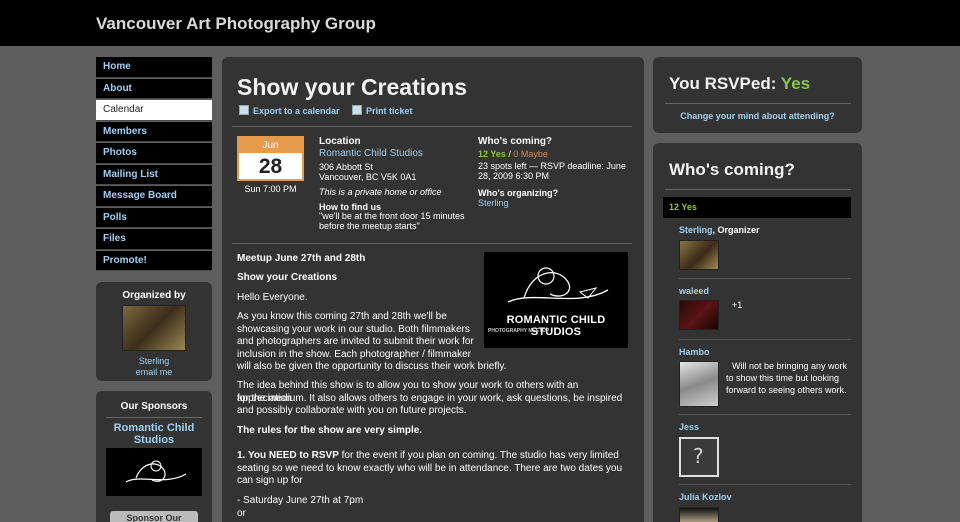 Image resolution: width=960 pixels, height=522 pixels. Describe the element at coordinates (154, 361) in the screenshot. I see `organizer-name-link: Sterling` at that location.